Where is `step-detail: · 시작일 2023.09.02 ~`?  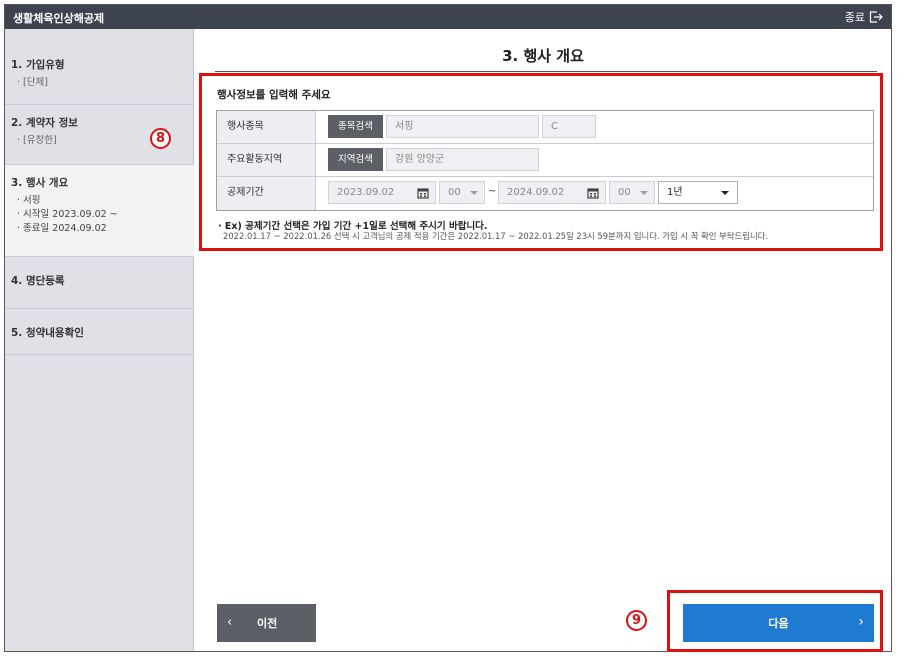 step-detail: · 시작일 2023.09.02 ~ is located at coordinates (67, 214).